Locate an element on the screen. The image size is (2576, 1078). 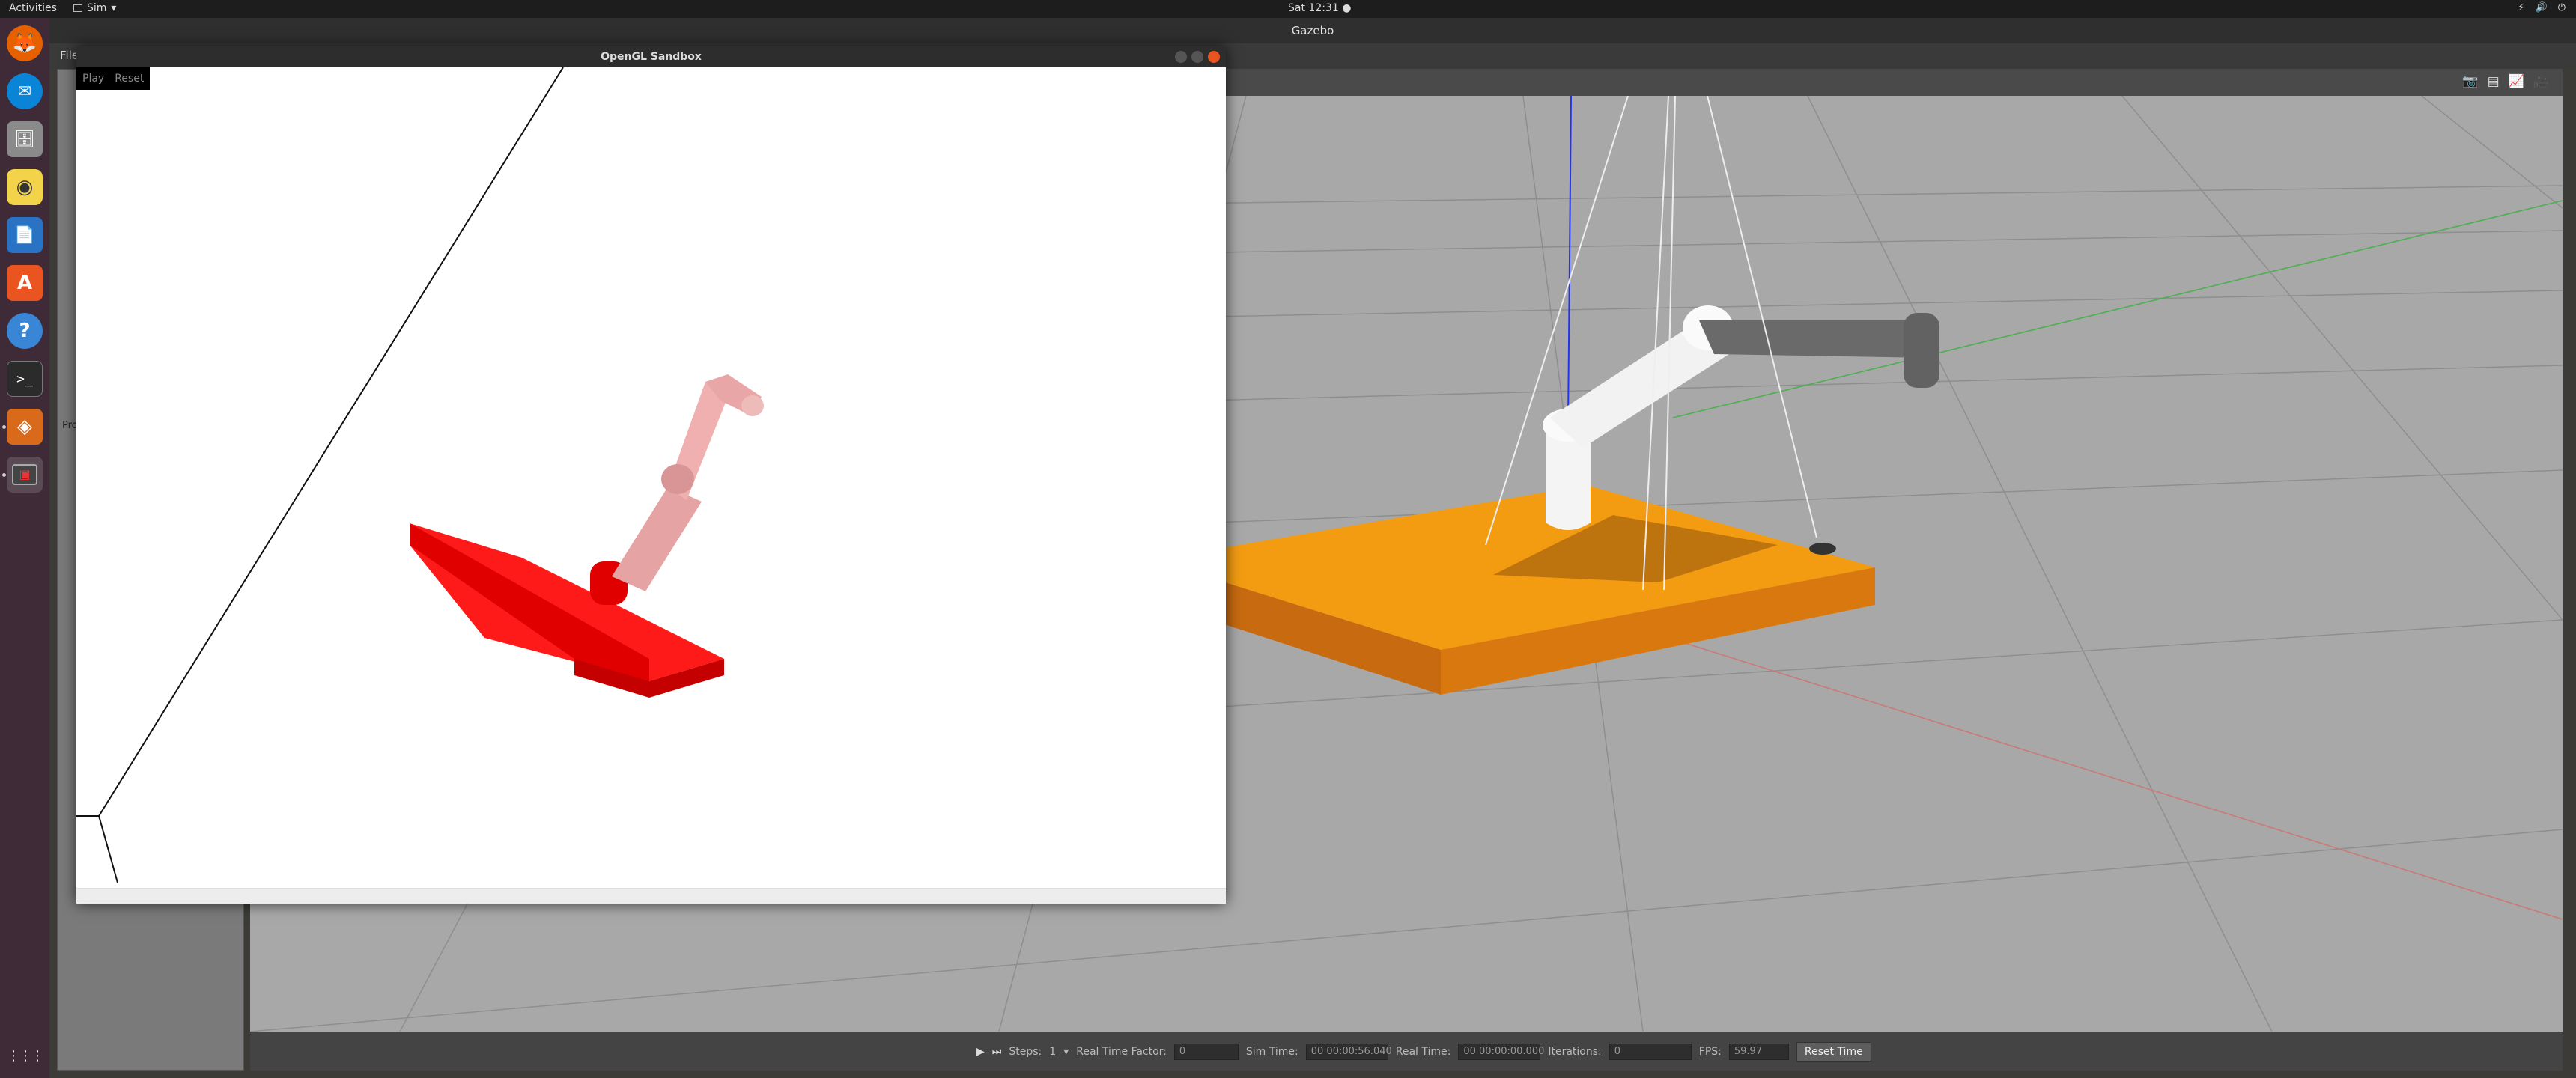
files-icon: 🗄 is located at coordinates (25, 139).